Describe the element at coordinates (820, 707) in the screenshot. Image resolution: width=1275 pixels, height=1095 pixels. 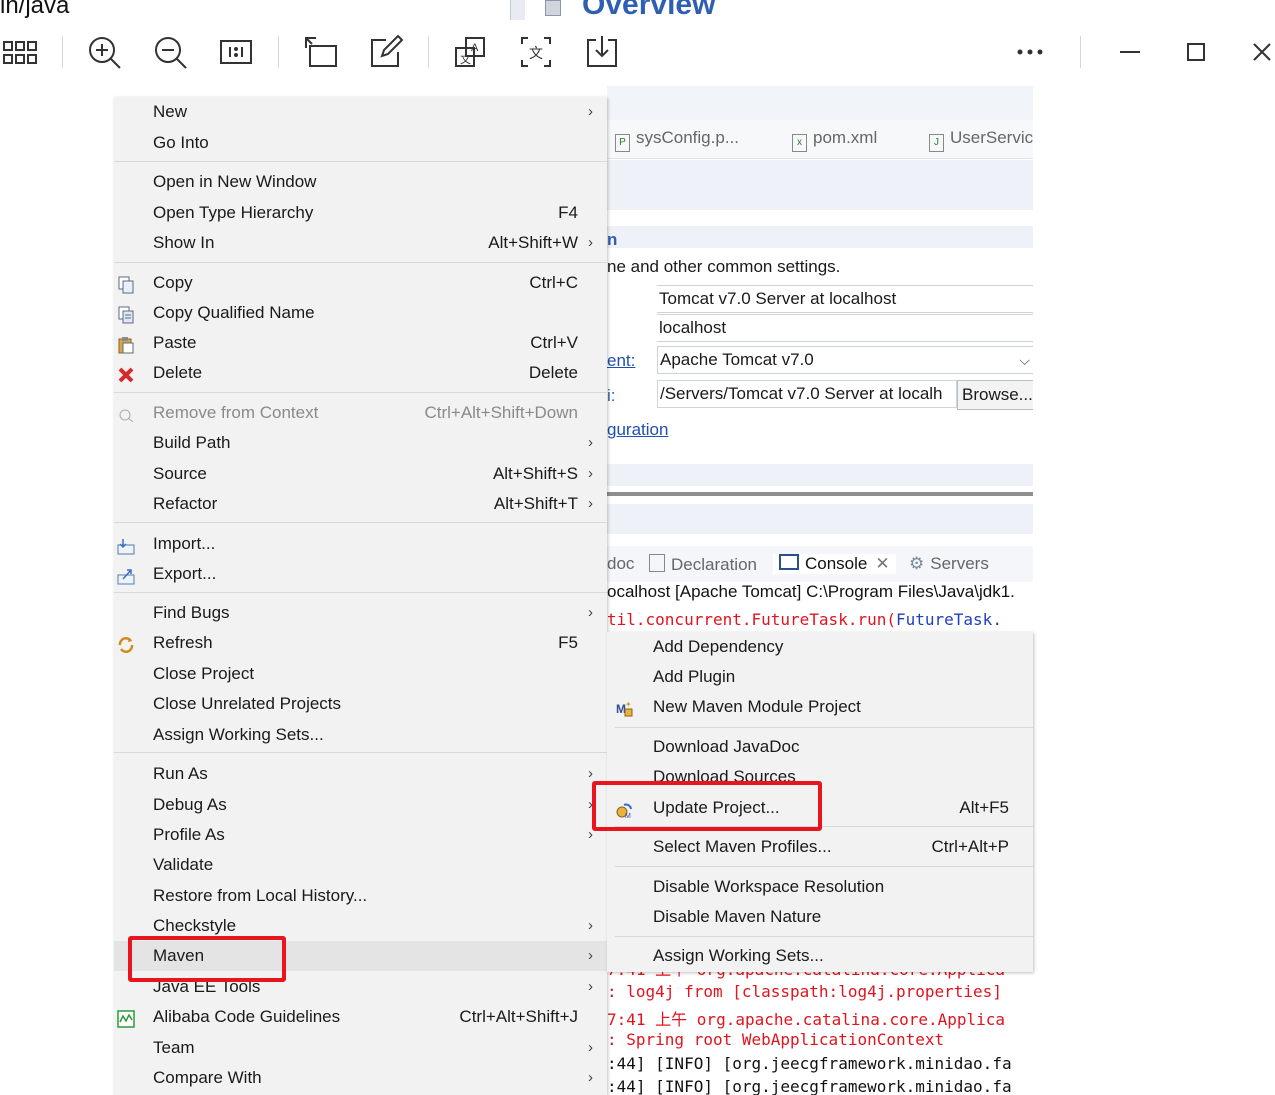
I see `menu-item-new-maven-module-project: M ✦ New Maven Module Project` at that location.